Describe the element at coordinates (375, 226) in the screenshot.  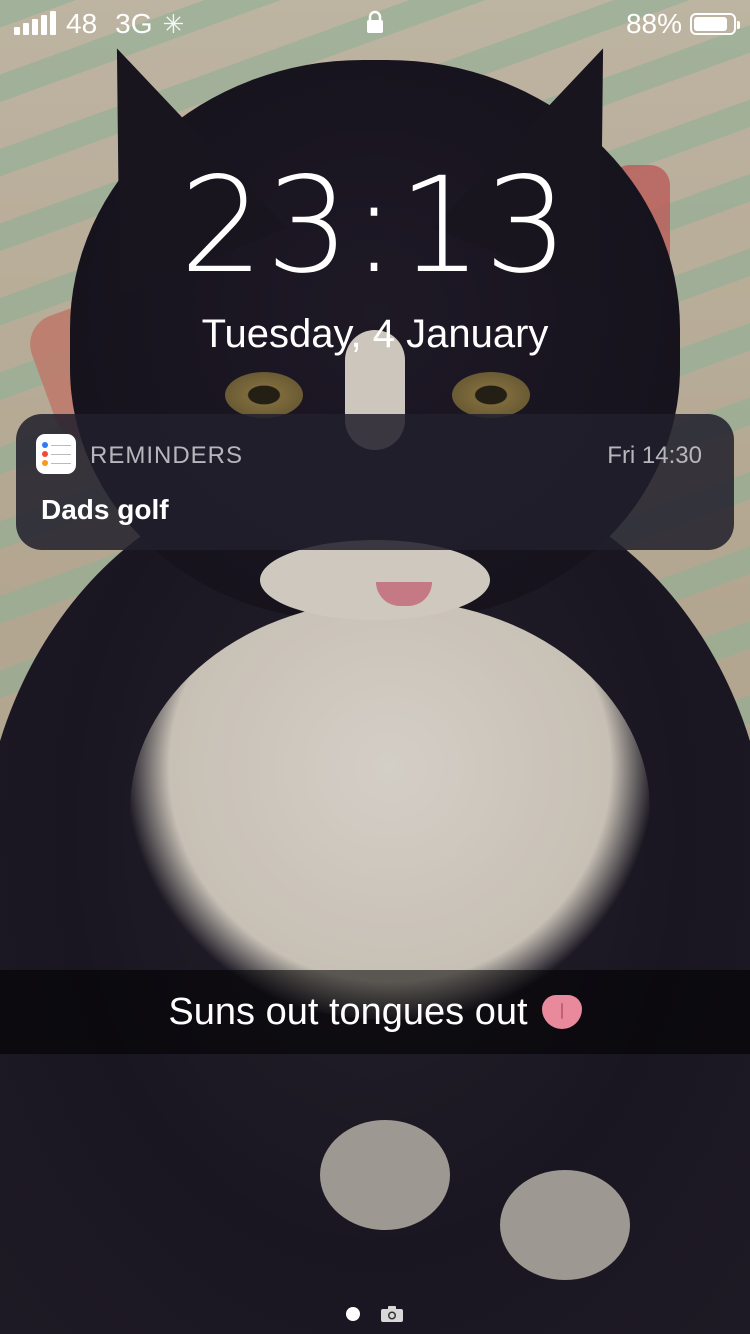
I see `lock-screen-time: 23:13` at that location.